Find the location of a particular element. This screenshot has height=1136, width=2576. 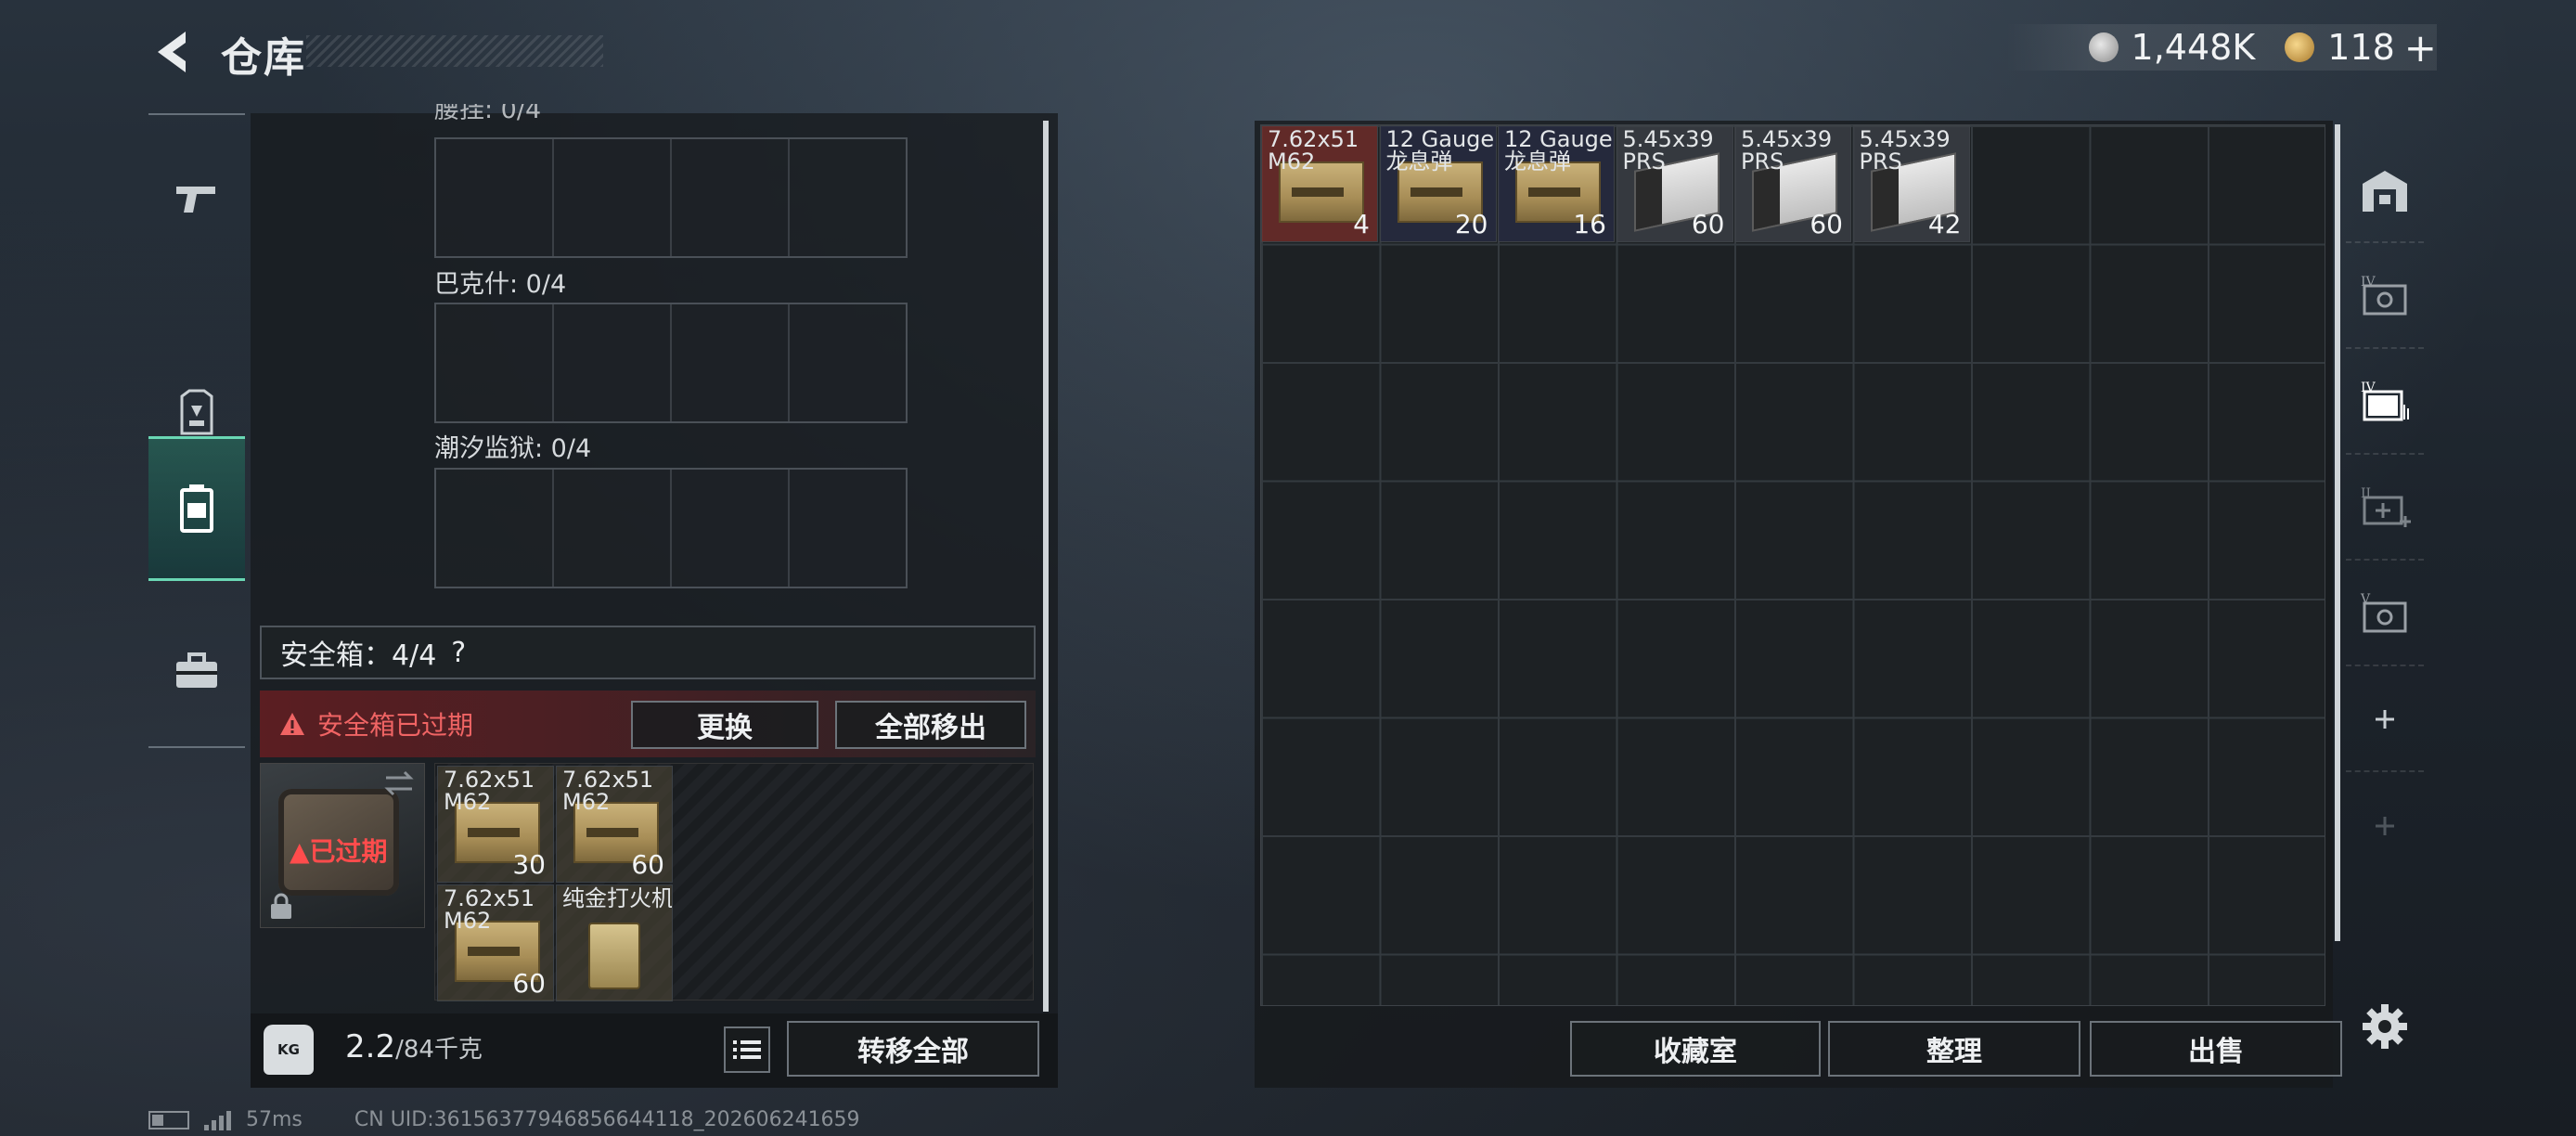

silver-coin-icon is located at coordinates (2103, 47).